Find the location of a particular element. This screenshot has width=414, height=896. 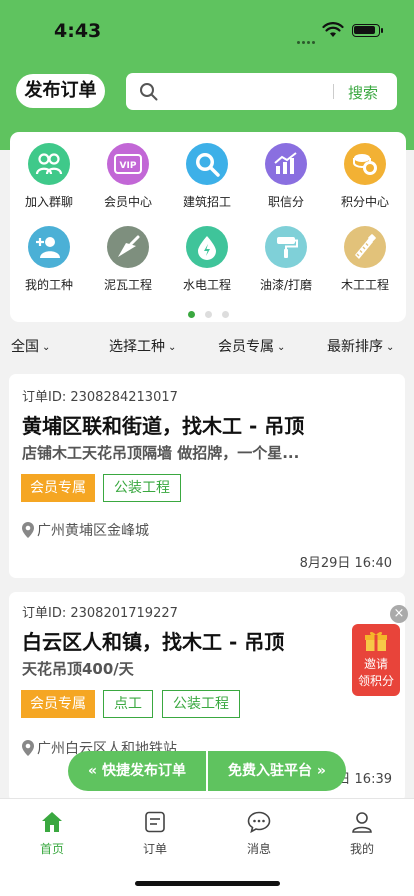

filter-vip: 会员专属 ⌄ is located at coordinates (251, 346).